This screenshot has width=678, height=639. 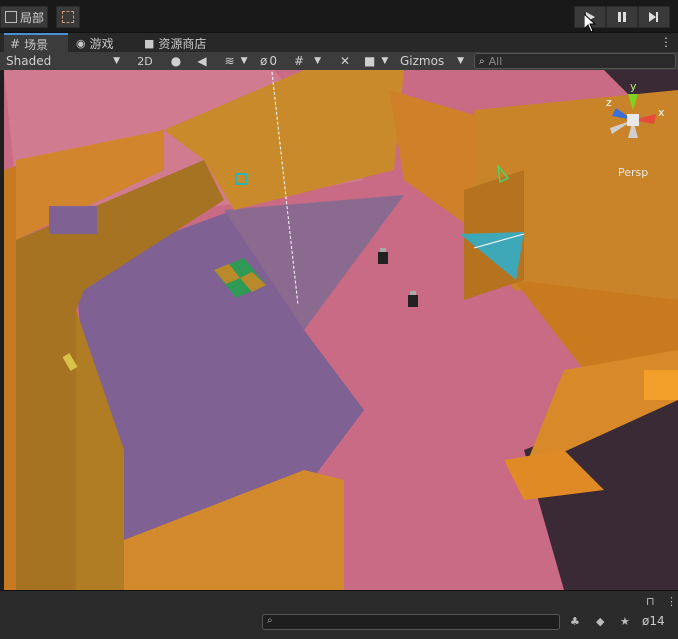 What do you see at coordinates (590, 23) in the screenshot?
I see `mouse-cursor-icon` at bounding box center [590, 23].